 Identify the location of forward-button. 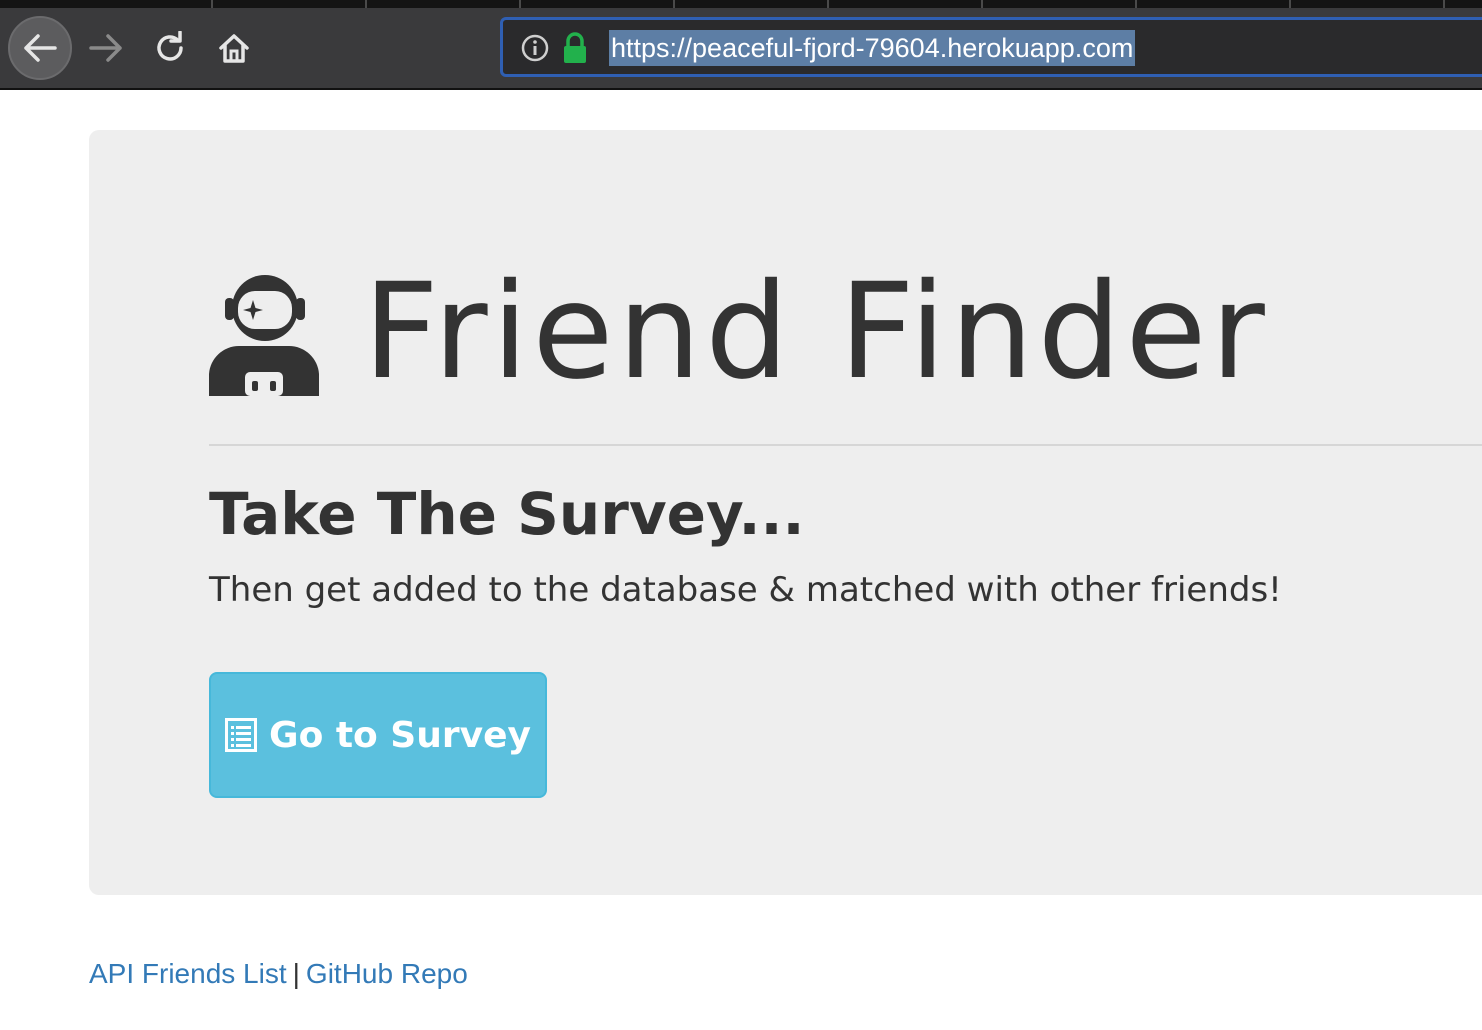
(106, 48).